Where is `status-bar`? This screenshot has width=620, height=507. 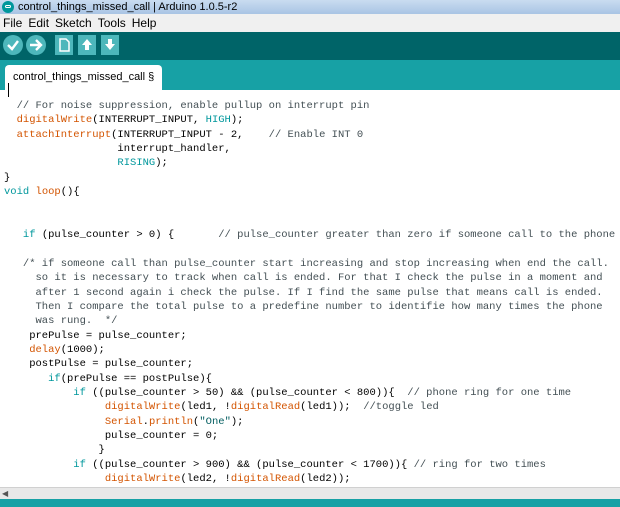
status-bar is located at coordinates (310, 503).